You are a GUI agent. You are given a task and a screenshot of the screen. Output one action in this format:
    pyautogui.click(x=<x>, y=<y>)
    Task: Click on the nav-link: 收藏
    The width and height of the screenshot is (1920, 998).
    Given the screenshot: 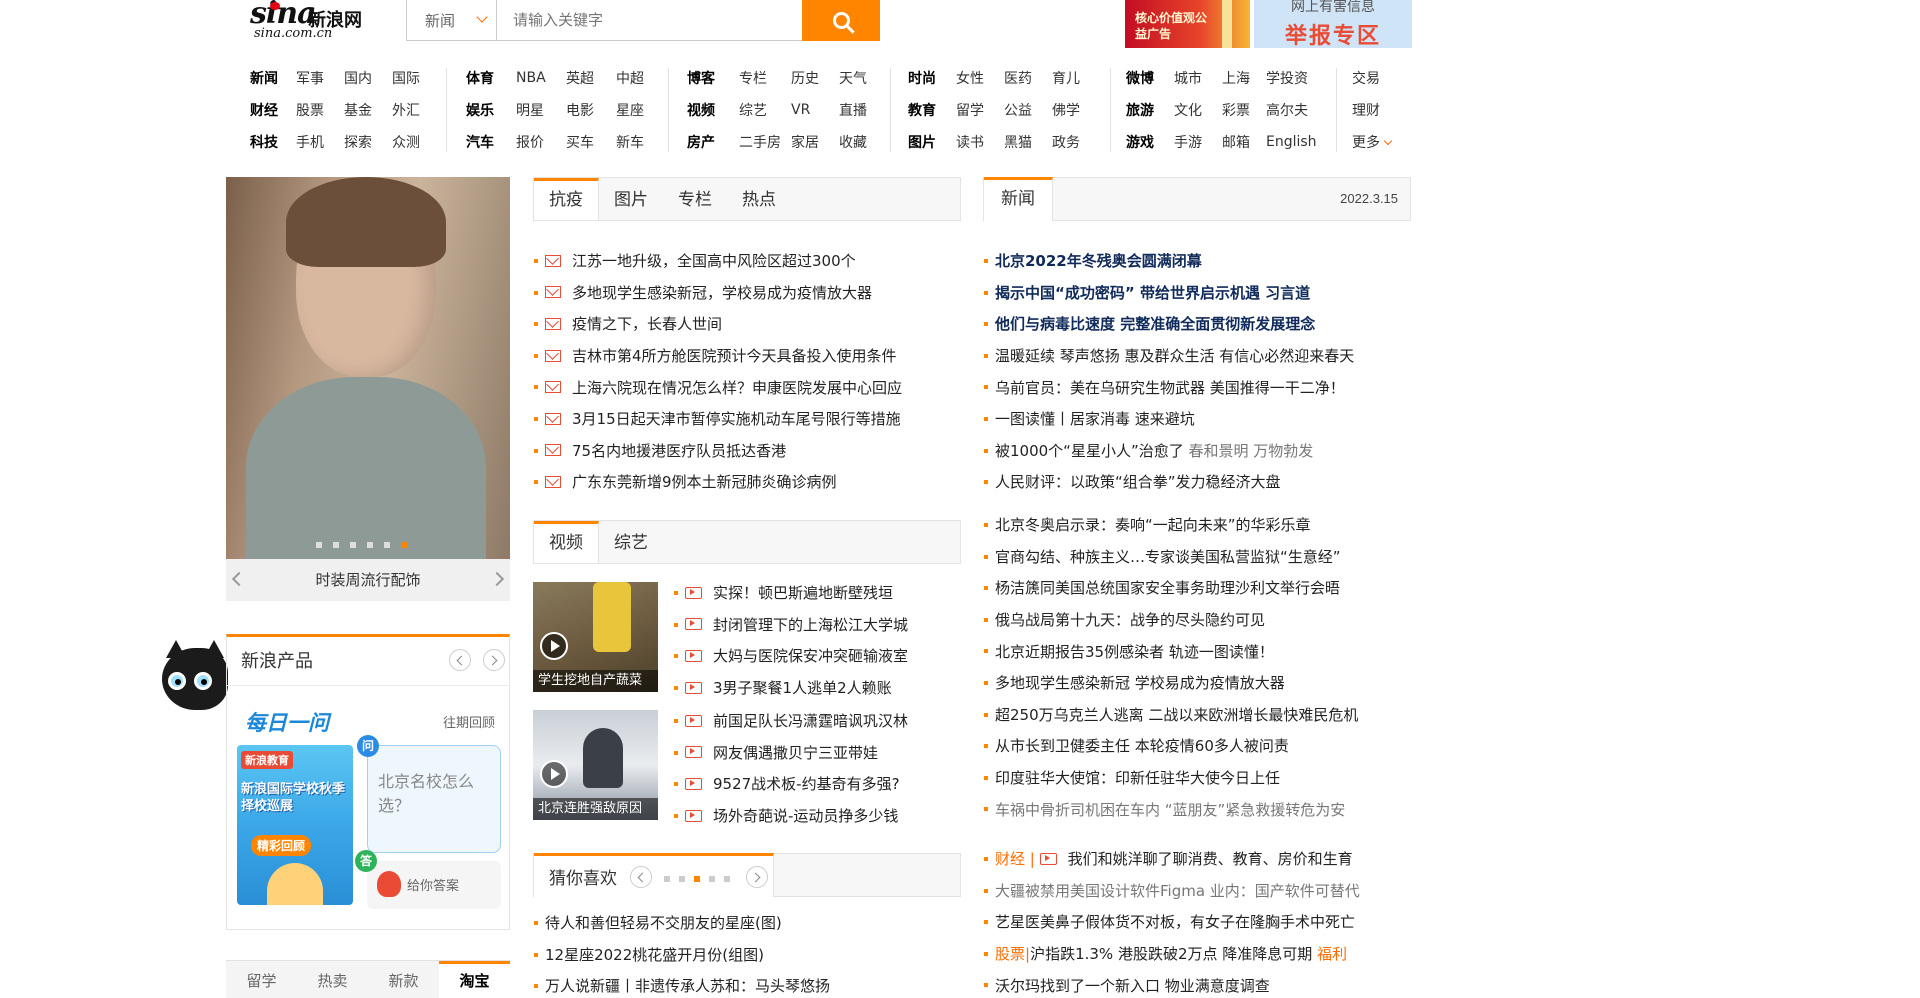 What is the action you would take?
    pyautogui.click(x=862, y=142)
    